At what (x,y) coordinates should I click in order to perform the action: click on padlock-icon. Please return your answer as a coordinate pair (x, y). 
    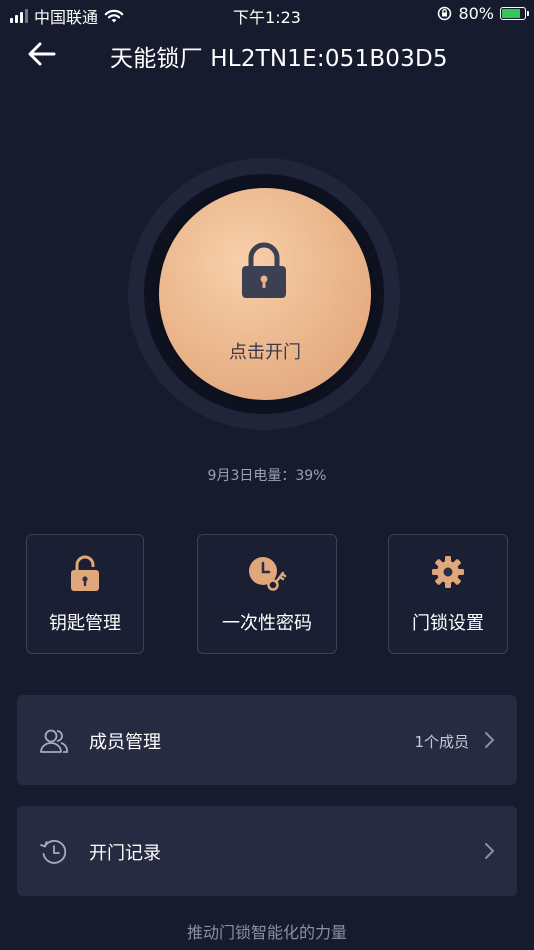
    Looking at the image, I should click on (85, 573).